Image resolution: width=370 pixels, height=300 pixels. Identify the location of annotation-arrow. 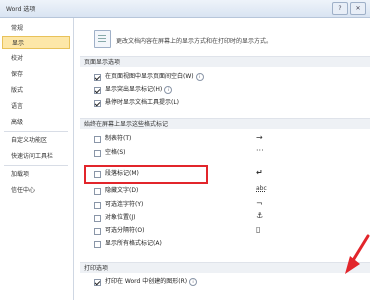
(357, 254).